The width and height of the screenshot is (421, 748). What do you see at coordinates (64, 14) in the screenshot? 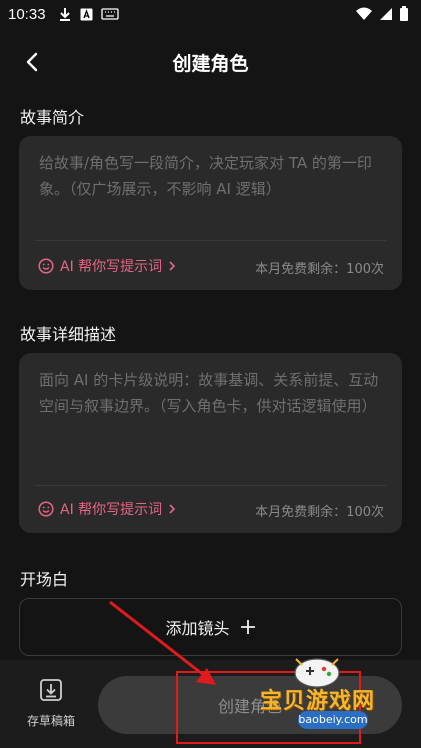
I see `download-icon` at bounding box center [64, 14].